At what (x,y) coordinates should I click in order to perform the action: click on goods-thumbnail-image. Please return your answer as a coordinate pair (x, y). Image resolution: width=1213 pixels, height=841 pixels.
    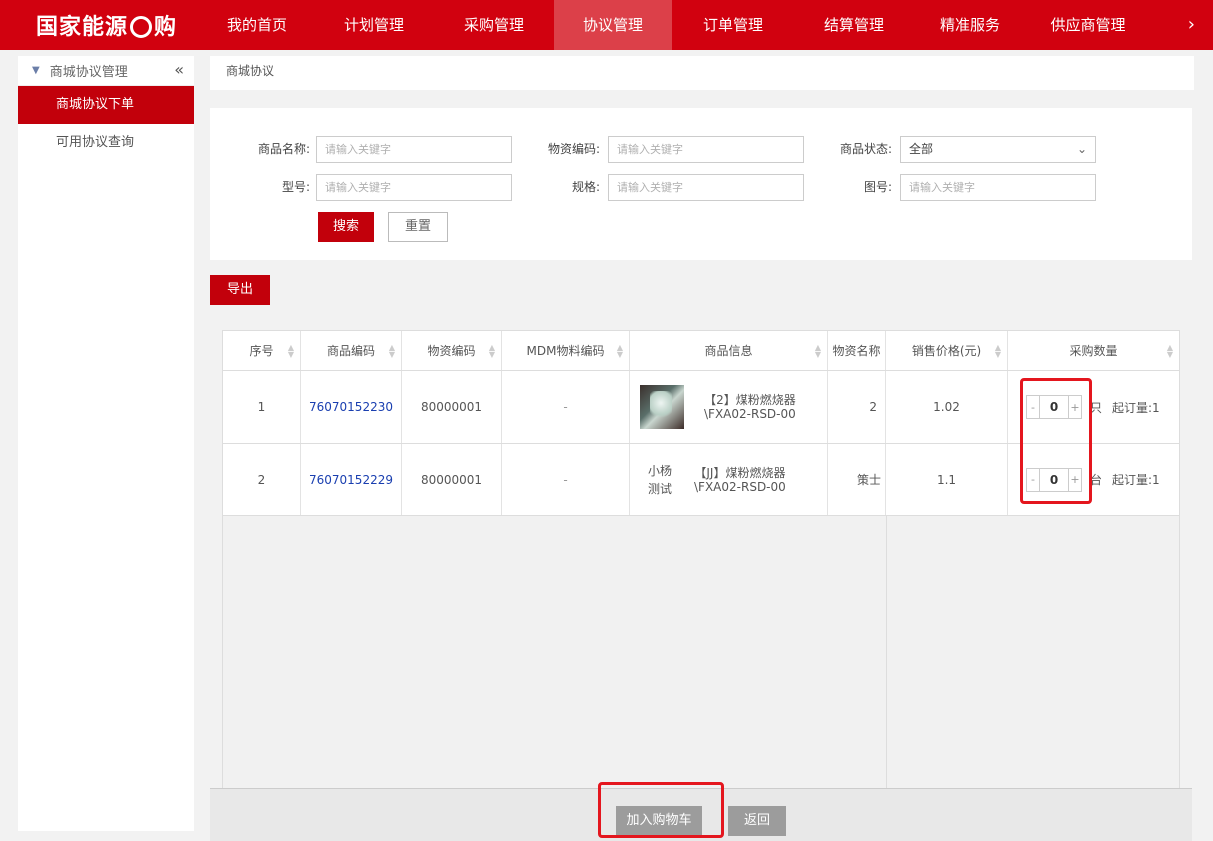
    Looking at the image, I should click on (661, 406).